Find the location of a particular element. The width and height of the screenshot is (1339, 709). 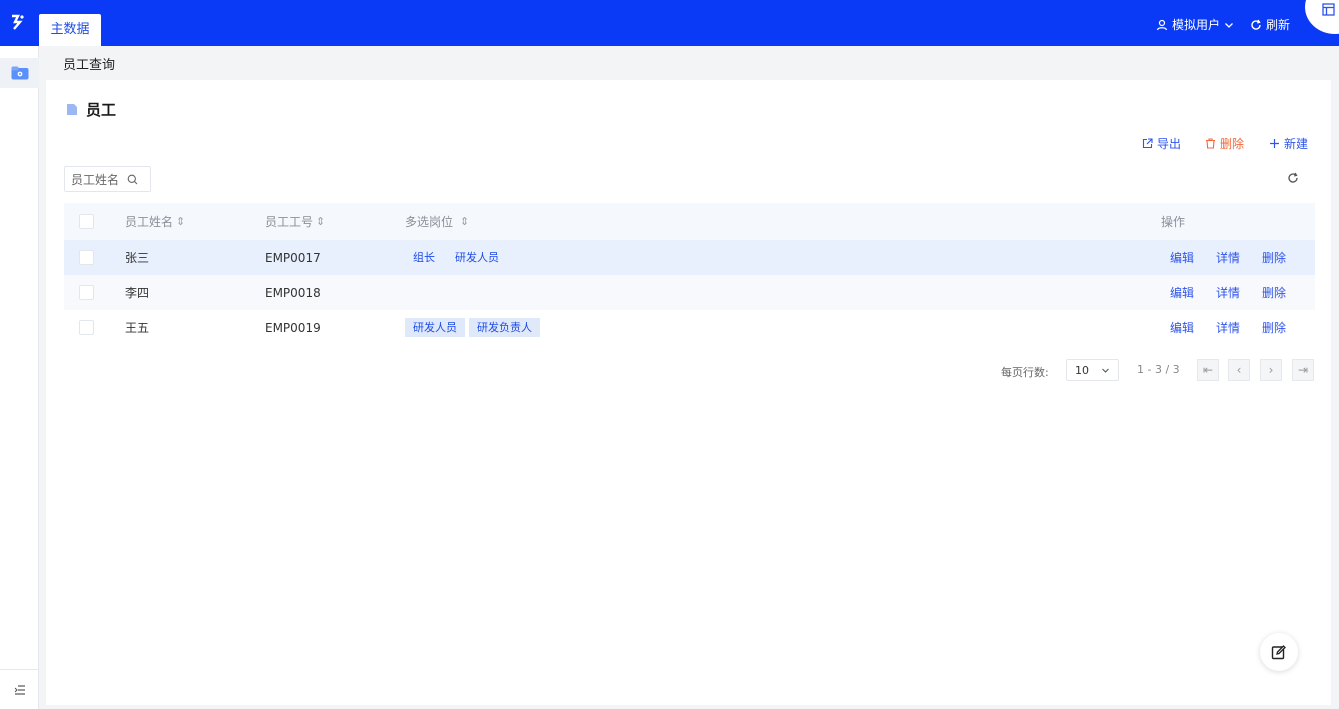

sidebar-item-master-data is located at coordinates (19, 73).